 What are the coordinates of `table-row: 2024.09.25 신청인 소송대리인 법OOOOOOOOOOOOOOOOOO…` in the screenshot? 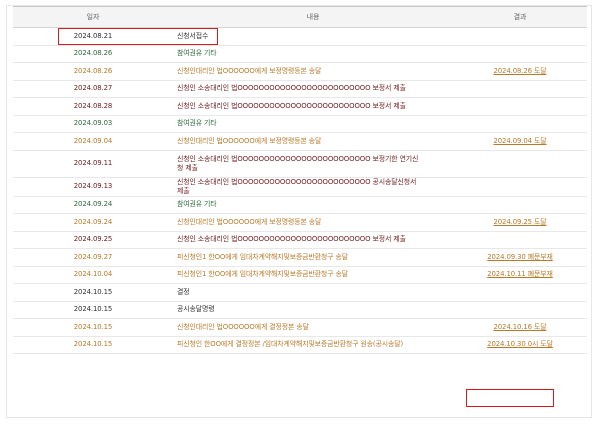 It's located at (300, 240).